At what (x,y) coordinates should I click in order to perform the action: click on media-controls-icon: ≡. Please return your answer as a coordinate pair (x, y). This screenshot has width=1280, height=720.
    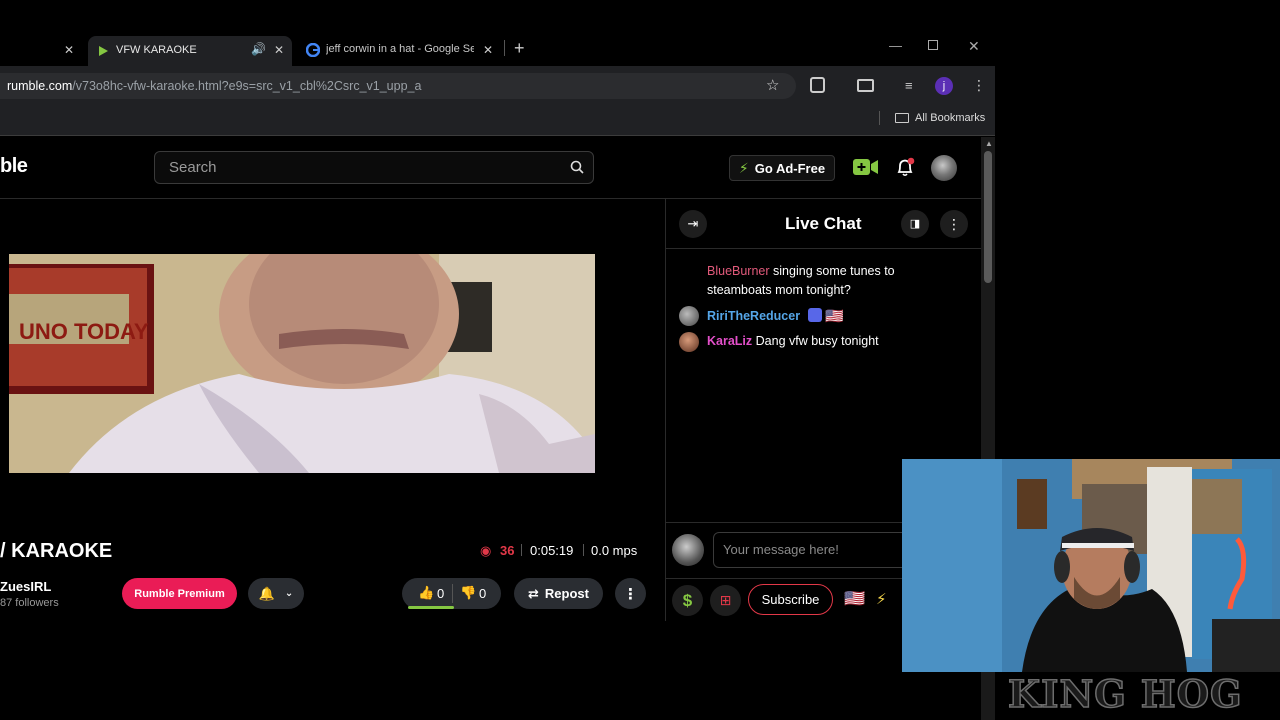
    Looking at the image, I should click on (909, 85).